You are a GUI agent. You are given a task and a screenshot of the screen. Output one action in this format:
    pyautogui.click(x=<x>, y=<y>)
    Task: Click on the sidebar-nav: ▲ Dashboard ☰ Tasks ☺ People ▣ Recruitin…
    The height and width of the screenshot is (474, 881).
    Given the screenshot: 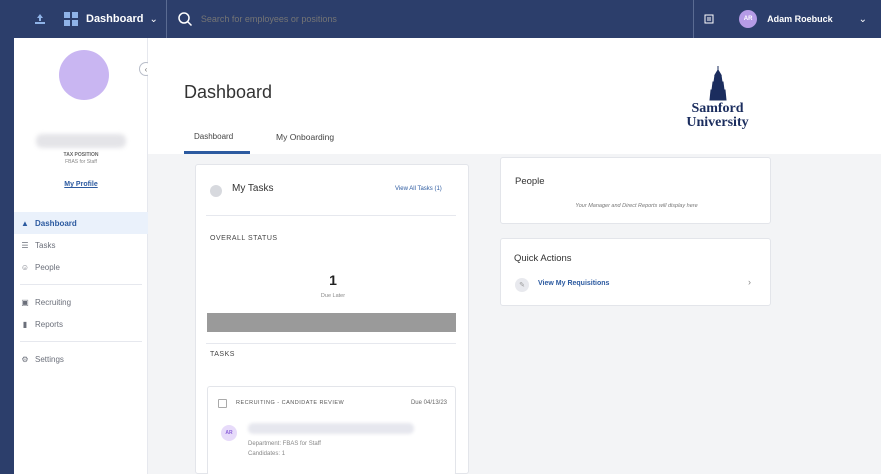 What is the action you would take?
    pyautogui.click(x=81, y=291)
    